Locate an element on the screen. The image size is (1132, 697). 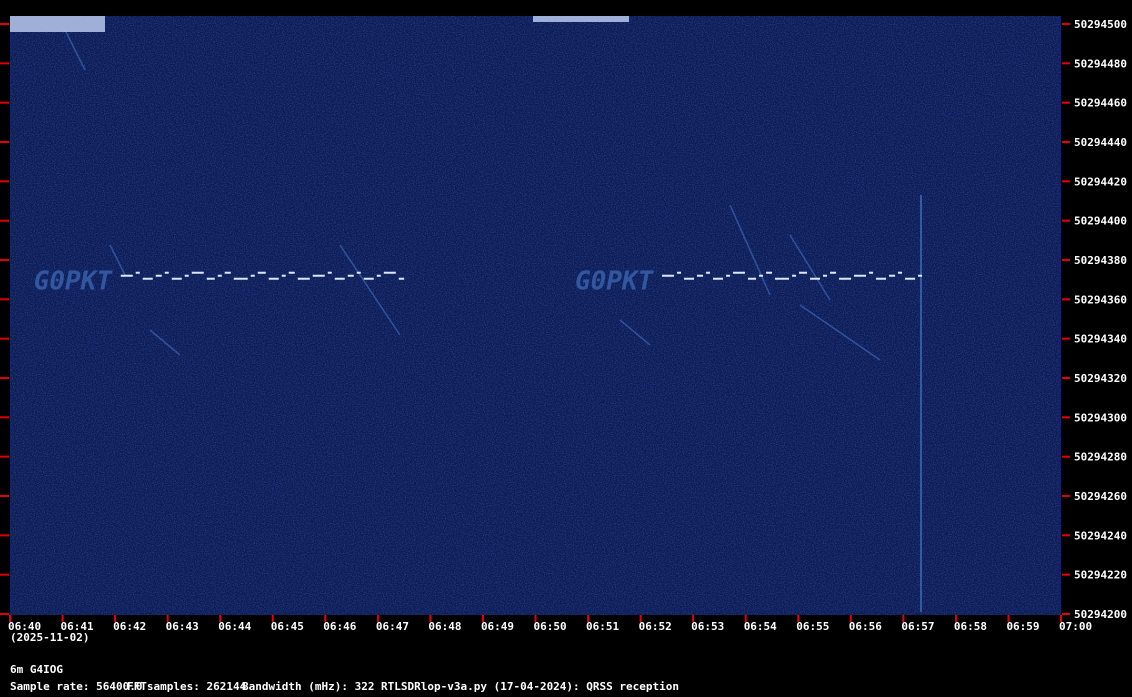
x-tick-label: 06:56 is located at coordinates (865, 626).